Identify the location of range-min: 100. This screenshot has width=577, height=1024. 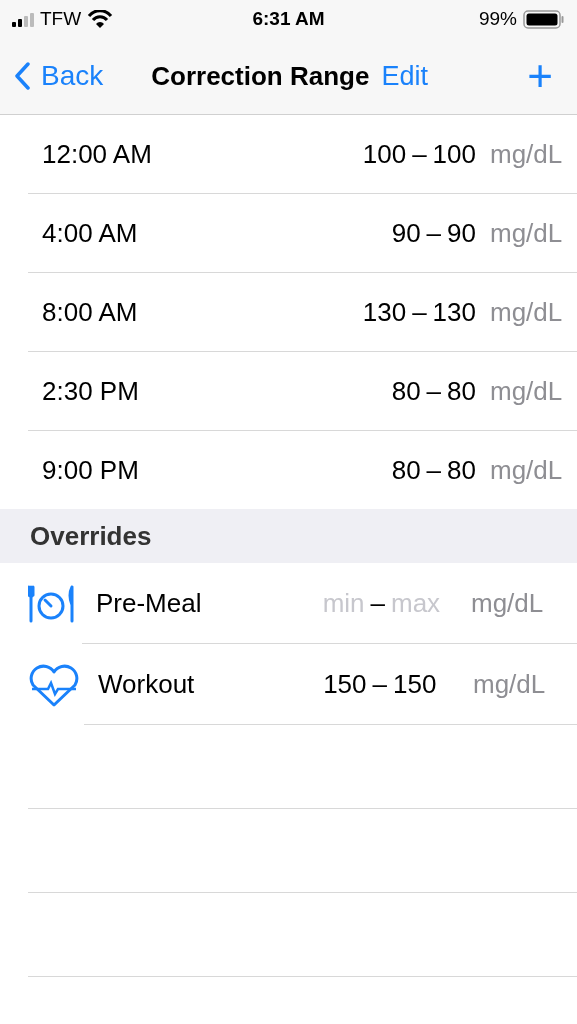
(384, 154).